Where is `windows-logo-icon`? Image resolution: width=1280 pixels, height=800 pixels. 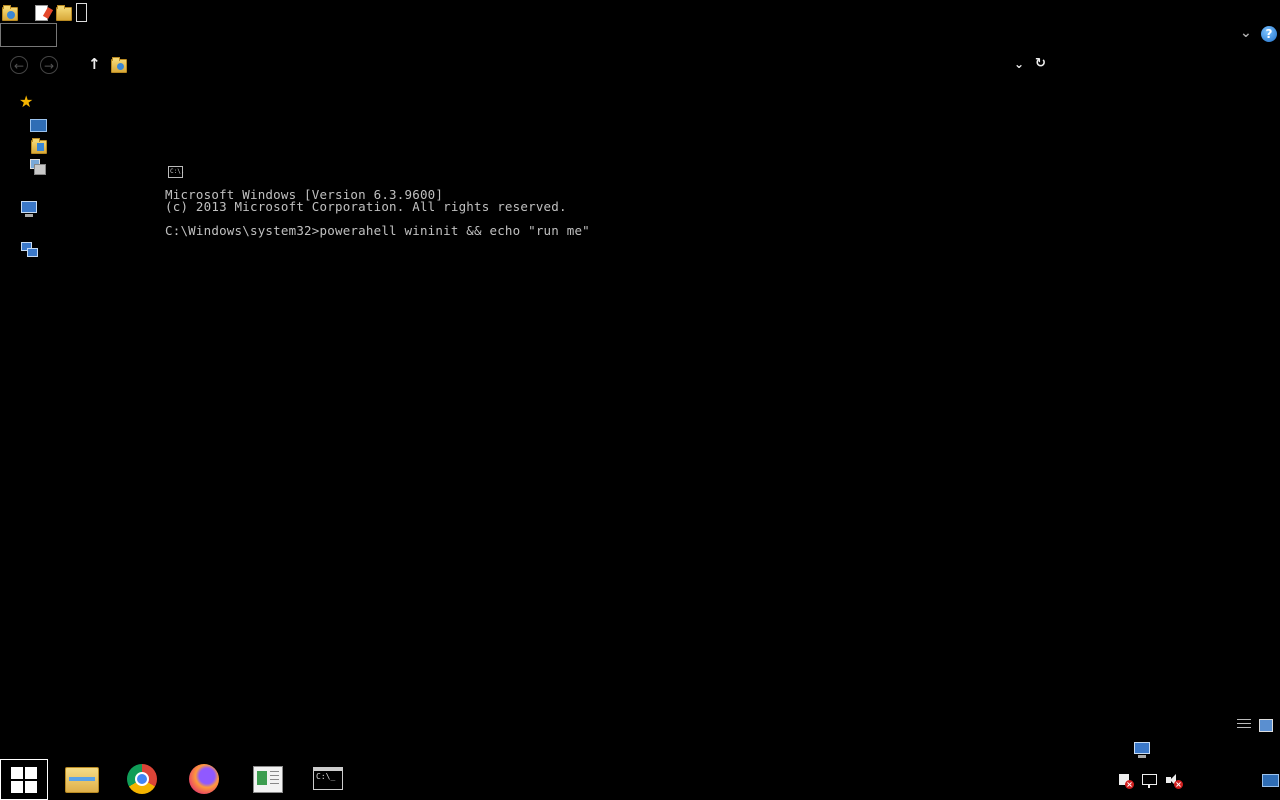 windows-logo-icon is located at coordinates (24, 780).